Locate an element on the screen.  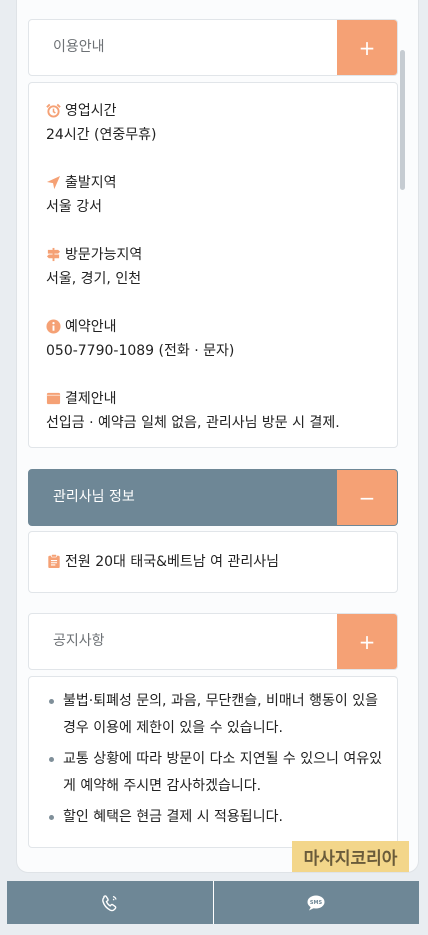
usage-accordion-header: 이용안내 + is located at coordinates (213, 47).